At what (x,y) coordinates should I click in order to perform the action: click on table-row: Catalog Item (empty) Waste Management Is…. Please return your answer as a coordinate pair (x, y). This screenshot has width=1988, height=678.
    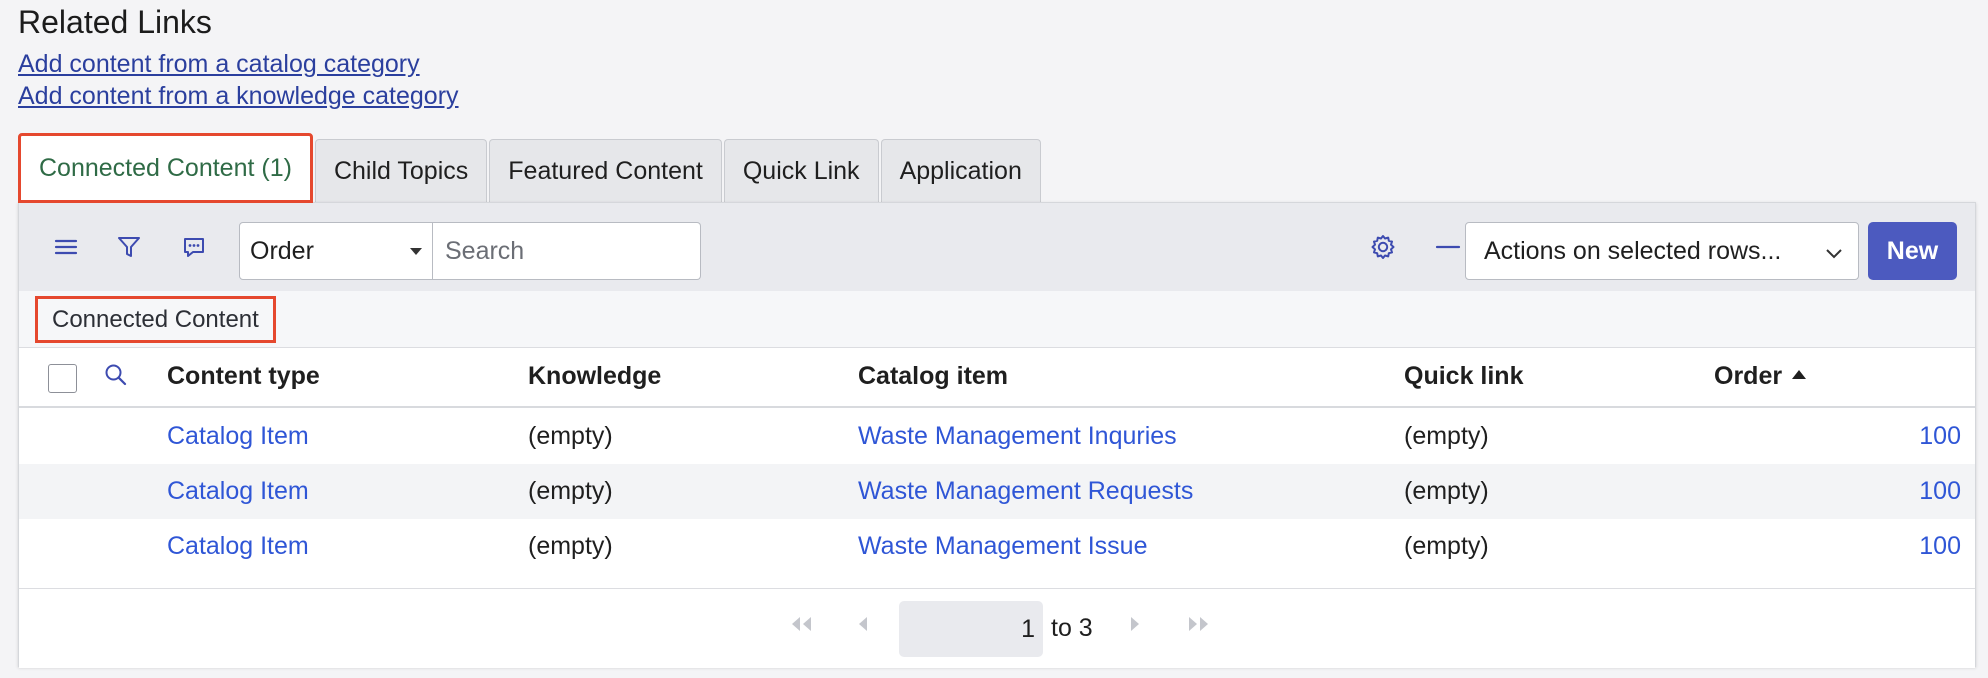
    Looking at the image, I should click on (997, 546).